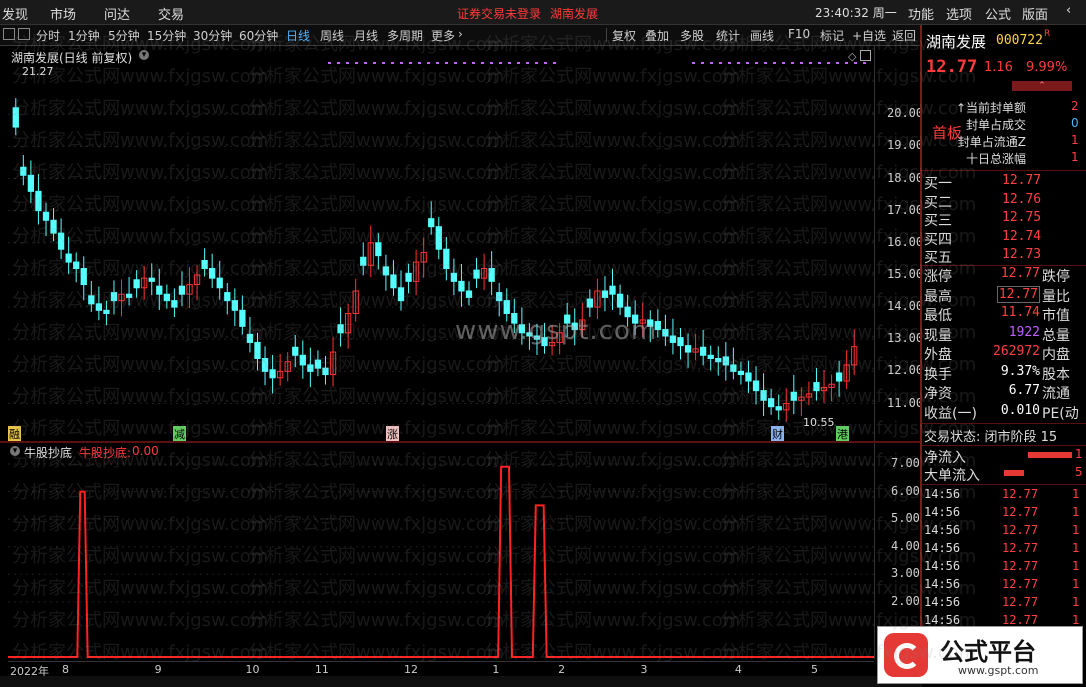 The width and height of the screenshot is (1086, 687). Describe the element at coordinates (63, 13) in the screenshot. I see `menu-market: 市场` at that location.